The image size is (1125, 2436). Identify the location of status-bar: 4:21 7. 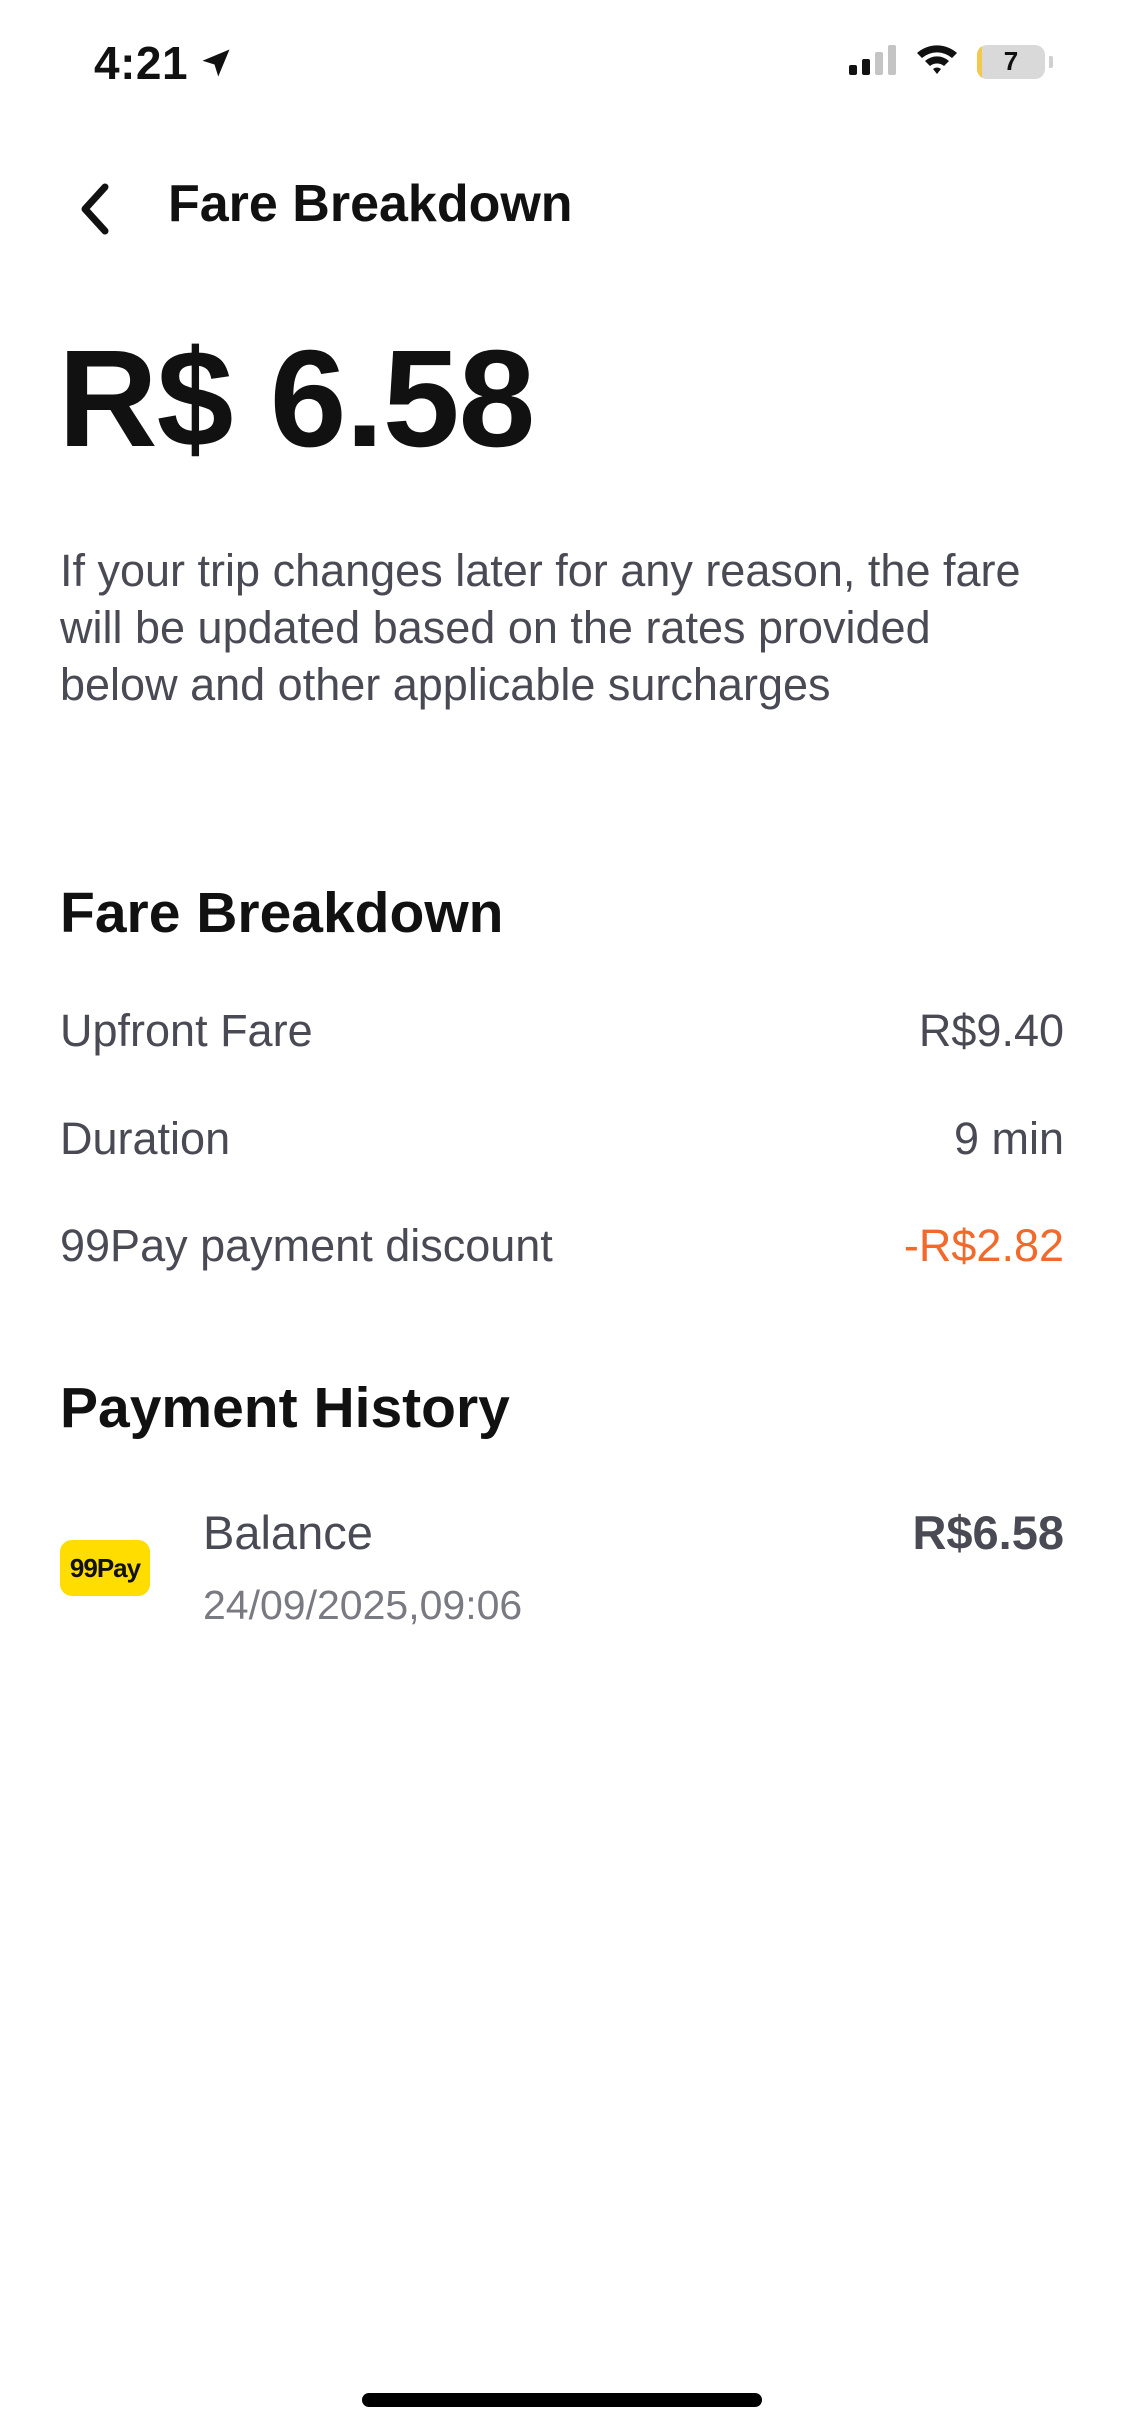
(562, 65).